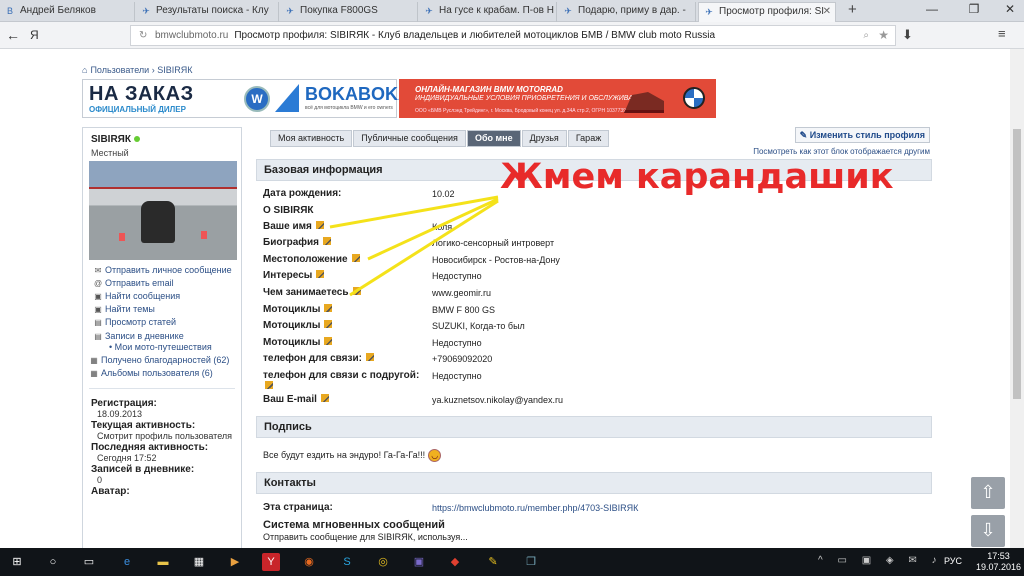 The width and height of the screenshot is (1024, 576). What do you see at coordinates (136, 296) in the screenshot?
I see `find-posts-link: ▣ Найти сообщения` at bounding box center [136, 296].